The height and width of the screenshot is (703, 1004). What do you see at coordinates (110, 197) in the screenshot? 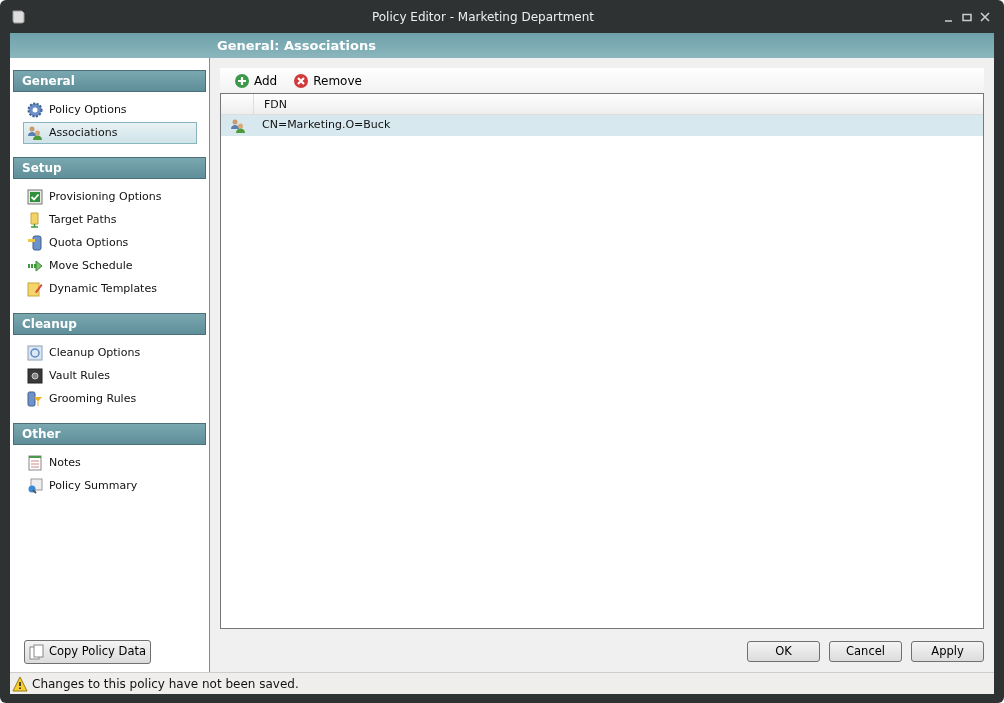
I see `sidebar-item: Provisioning Options` at bounding box center [110, 197].